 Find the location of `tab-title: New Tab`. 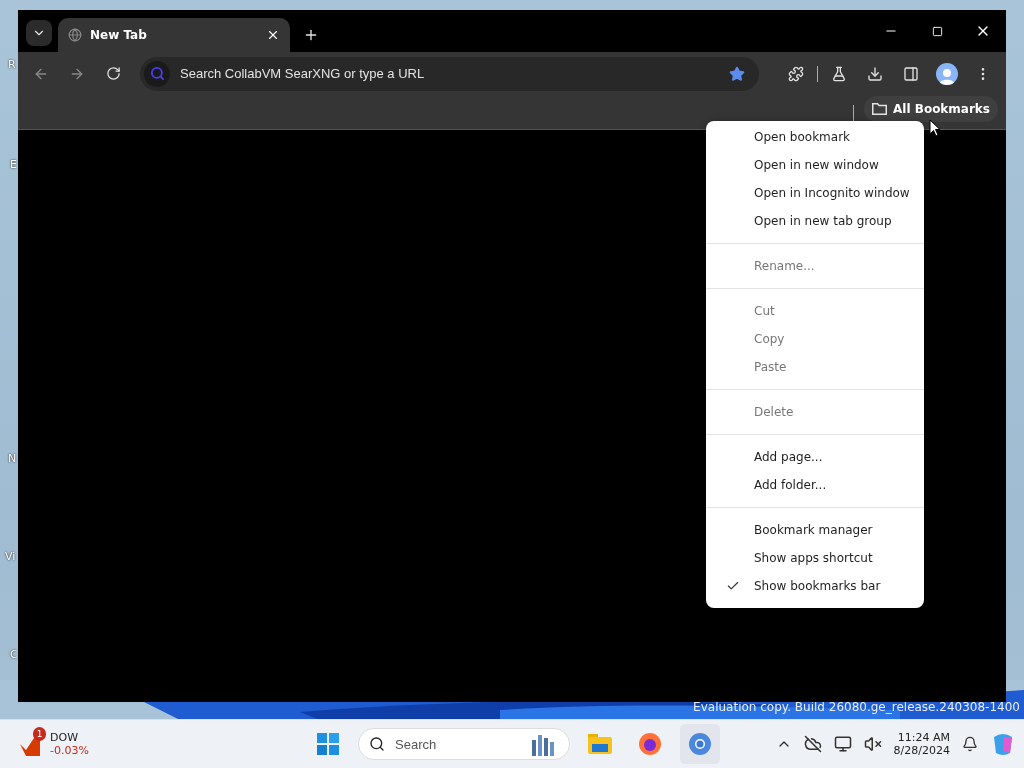

tab-title: New Tab is located at coordinates (119, 35).